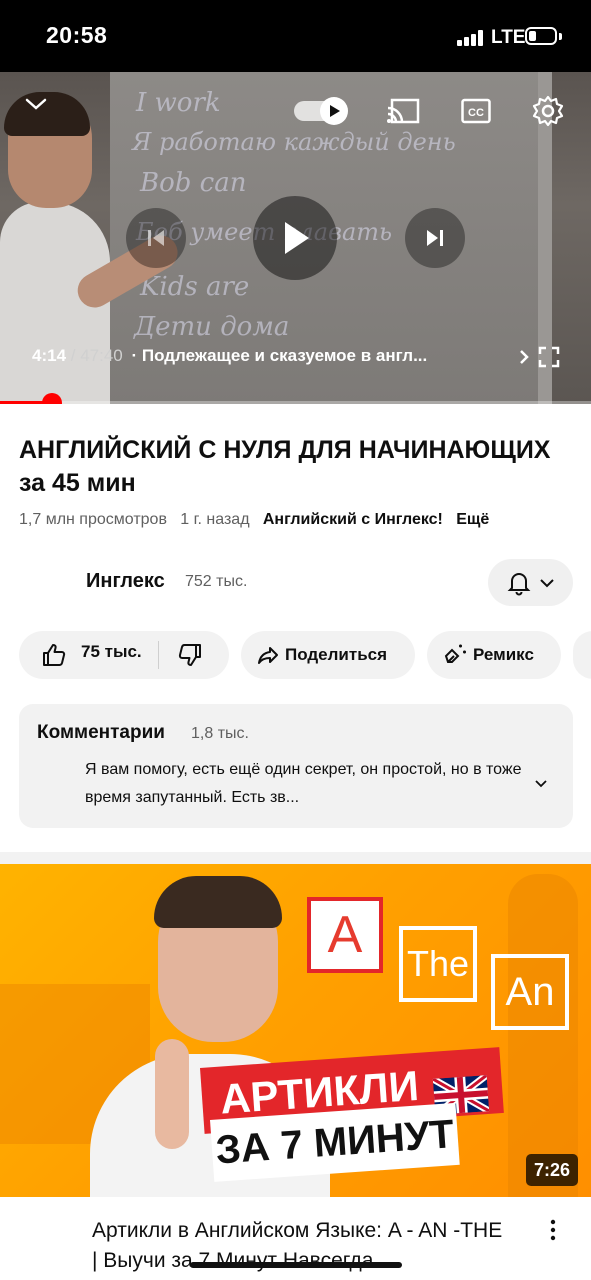  What do you see at coordinates (541, 36) in the screenshot?
I see `battery-icon` at bounding box center [541, 36].